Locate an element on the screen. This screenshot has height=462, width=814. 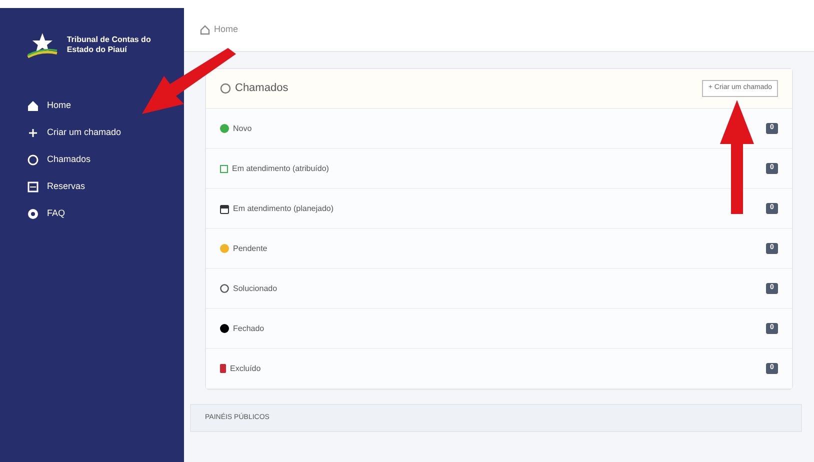
status-label: Fechado is located at coordinates (248, 328).